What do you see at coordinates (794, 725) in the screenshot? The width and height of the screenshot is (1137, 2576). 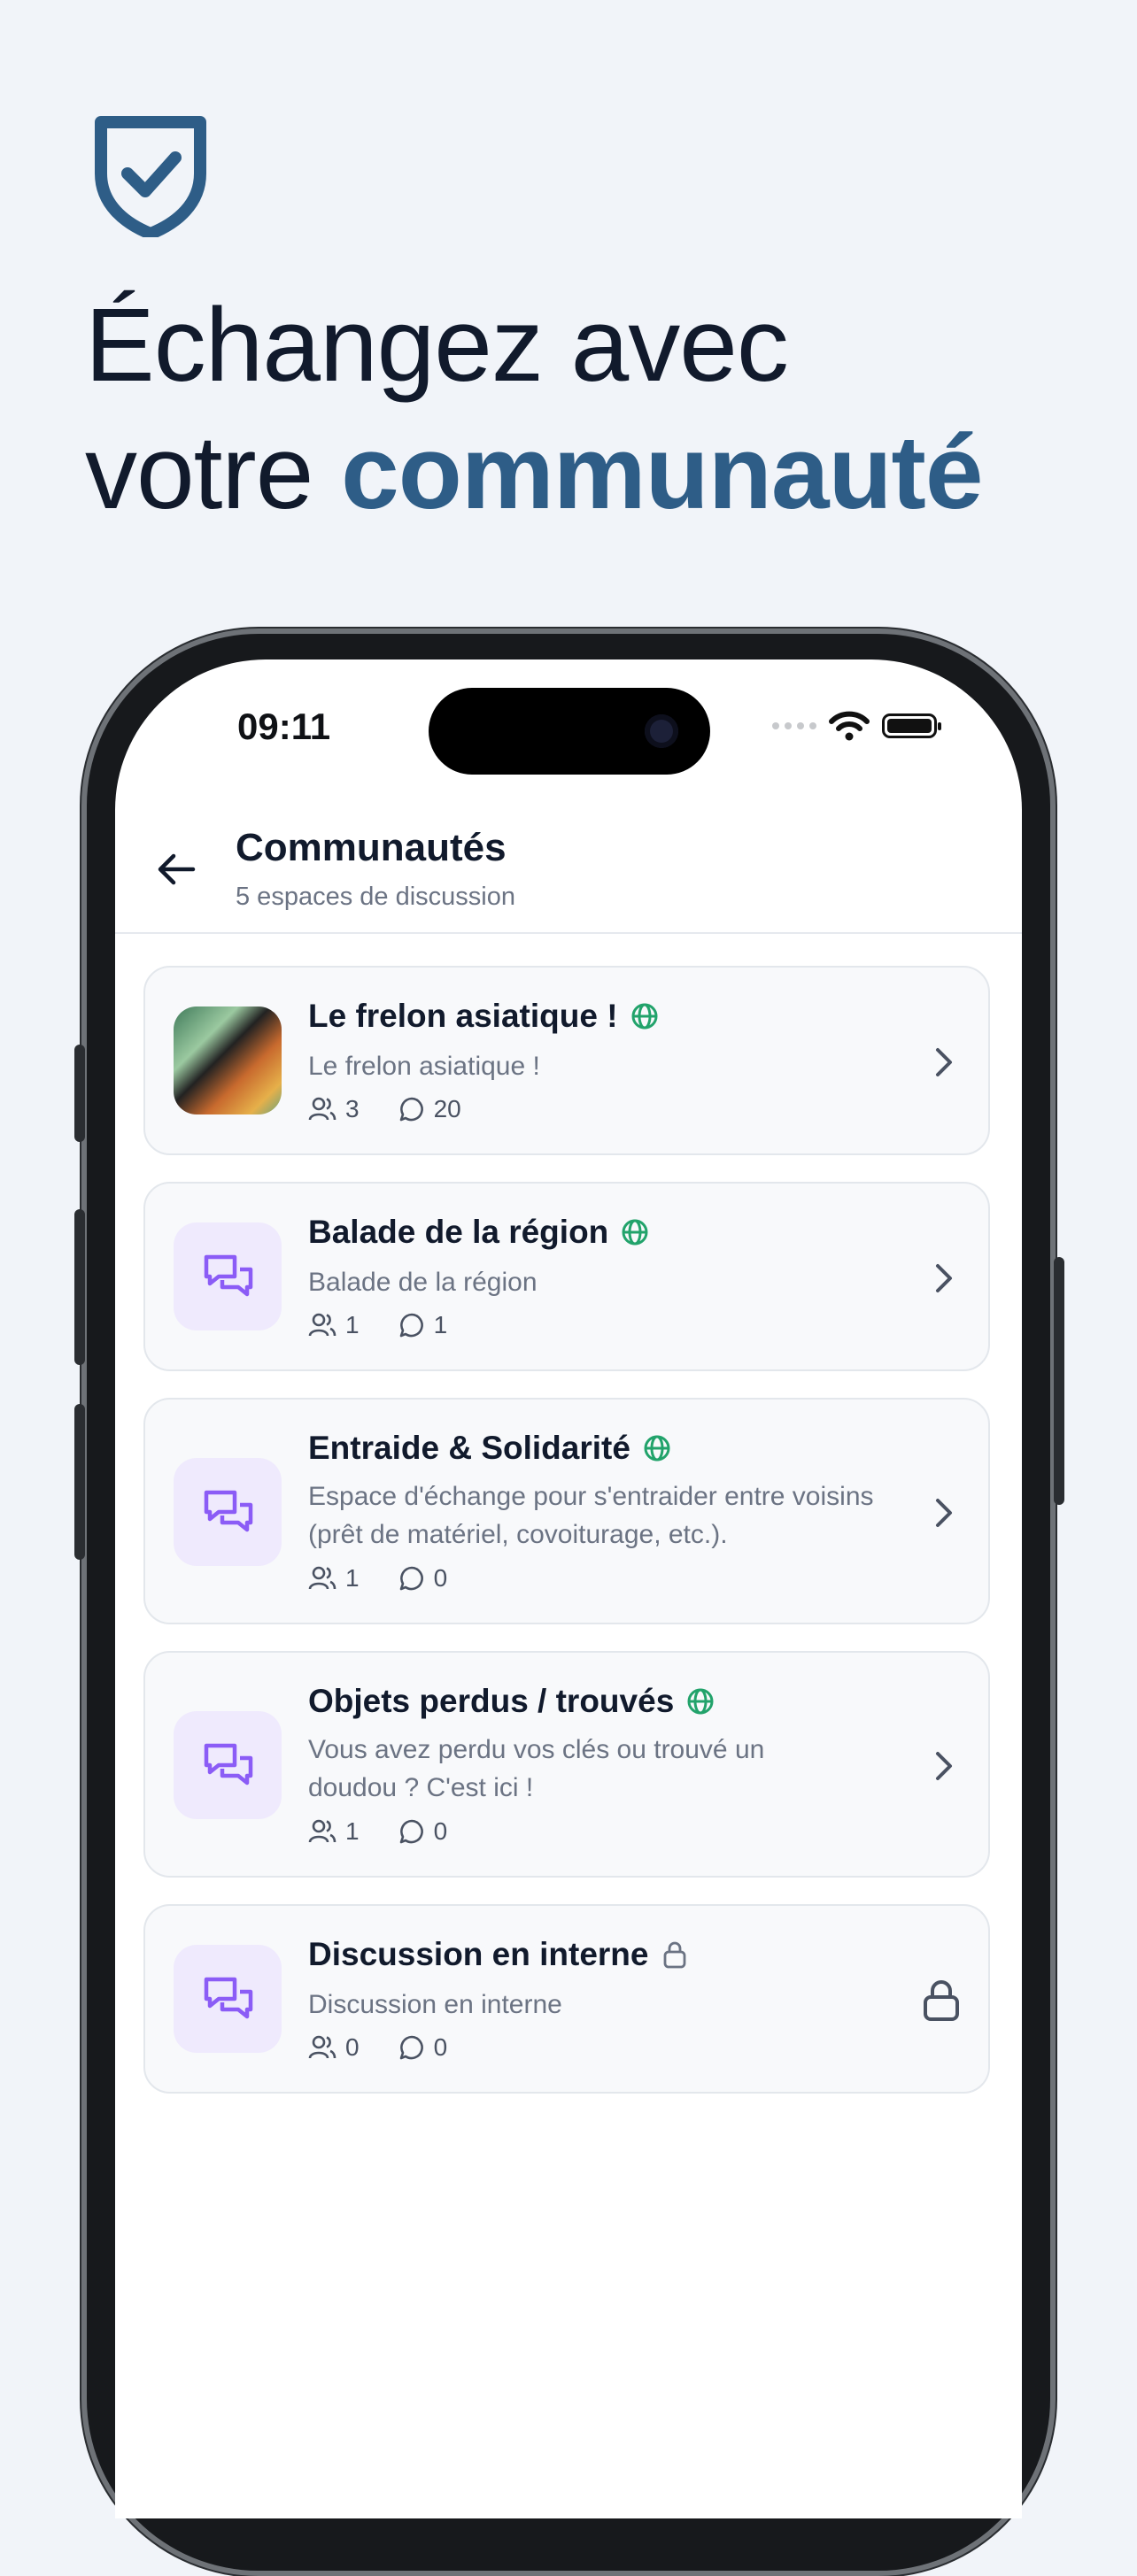 I see `signal-icon` at bounding box center [794, 725].